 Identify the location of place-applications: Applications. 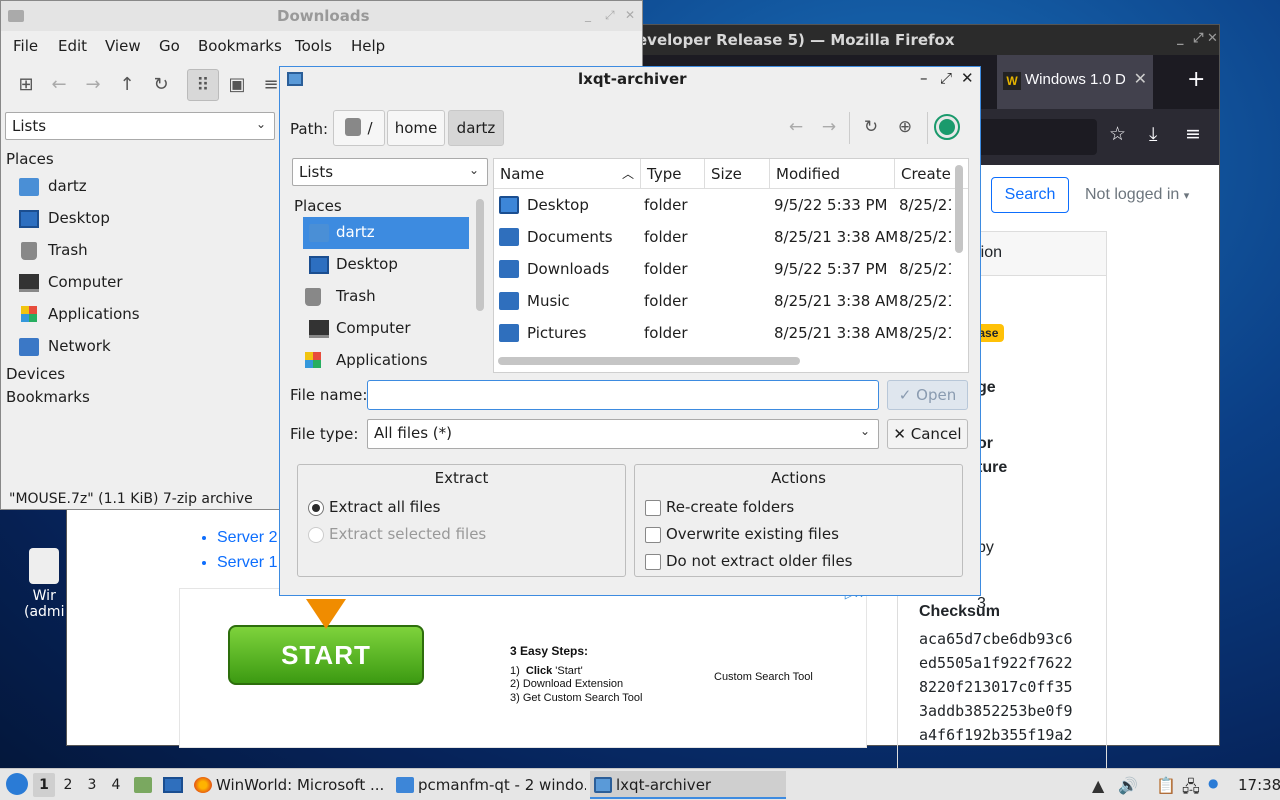
(386, 361).